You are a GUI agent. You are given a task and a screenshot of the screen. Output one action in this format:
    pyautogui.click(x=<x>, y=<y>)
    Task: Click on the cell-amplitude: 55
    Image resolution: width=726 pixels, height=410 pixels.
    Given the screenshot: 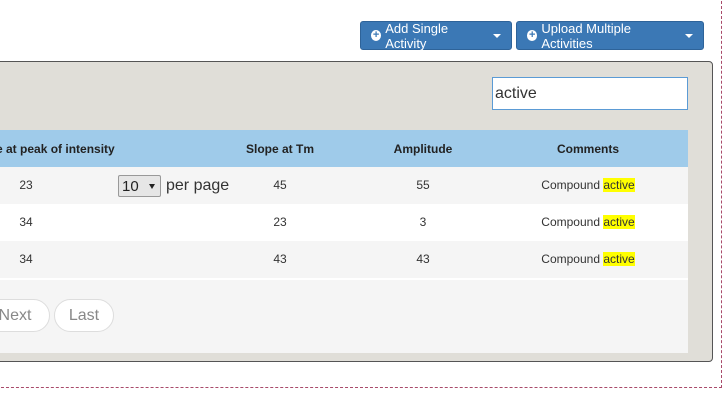 What is the action you would take?
    pyautogui.click(x=423, y=185)
    